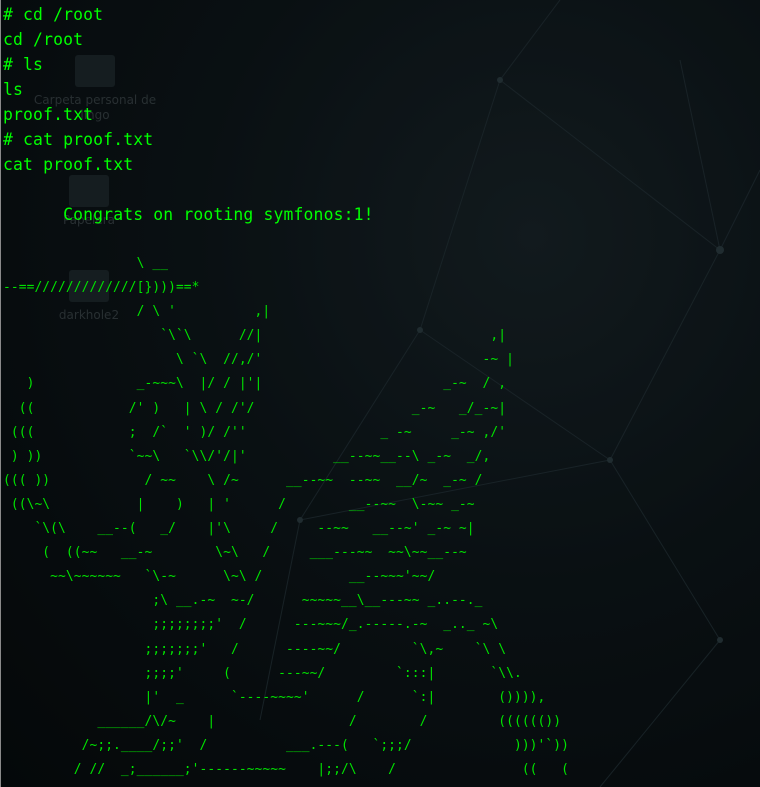  I want to click on terminal-line: cd /root, so click(43, 39).